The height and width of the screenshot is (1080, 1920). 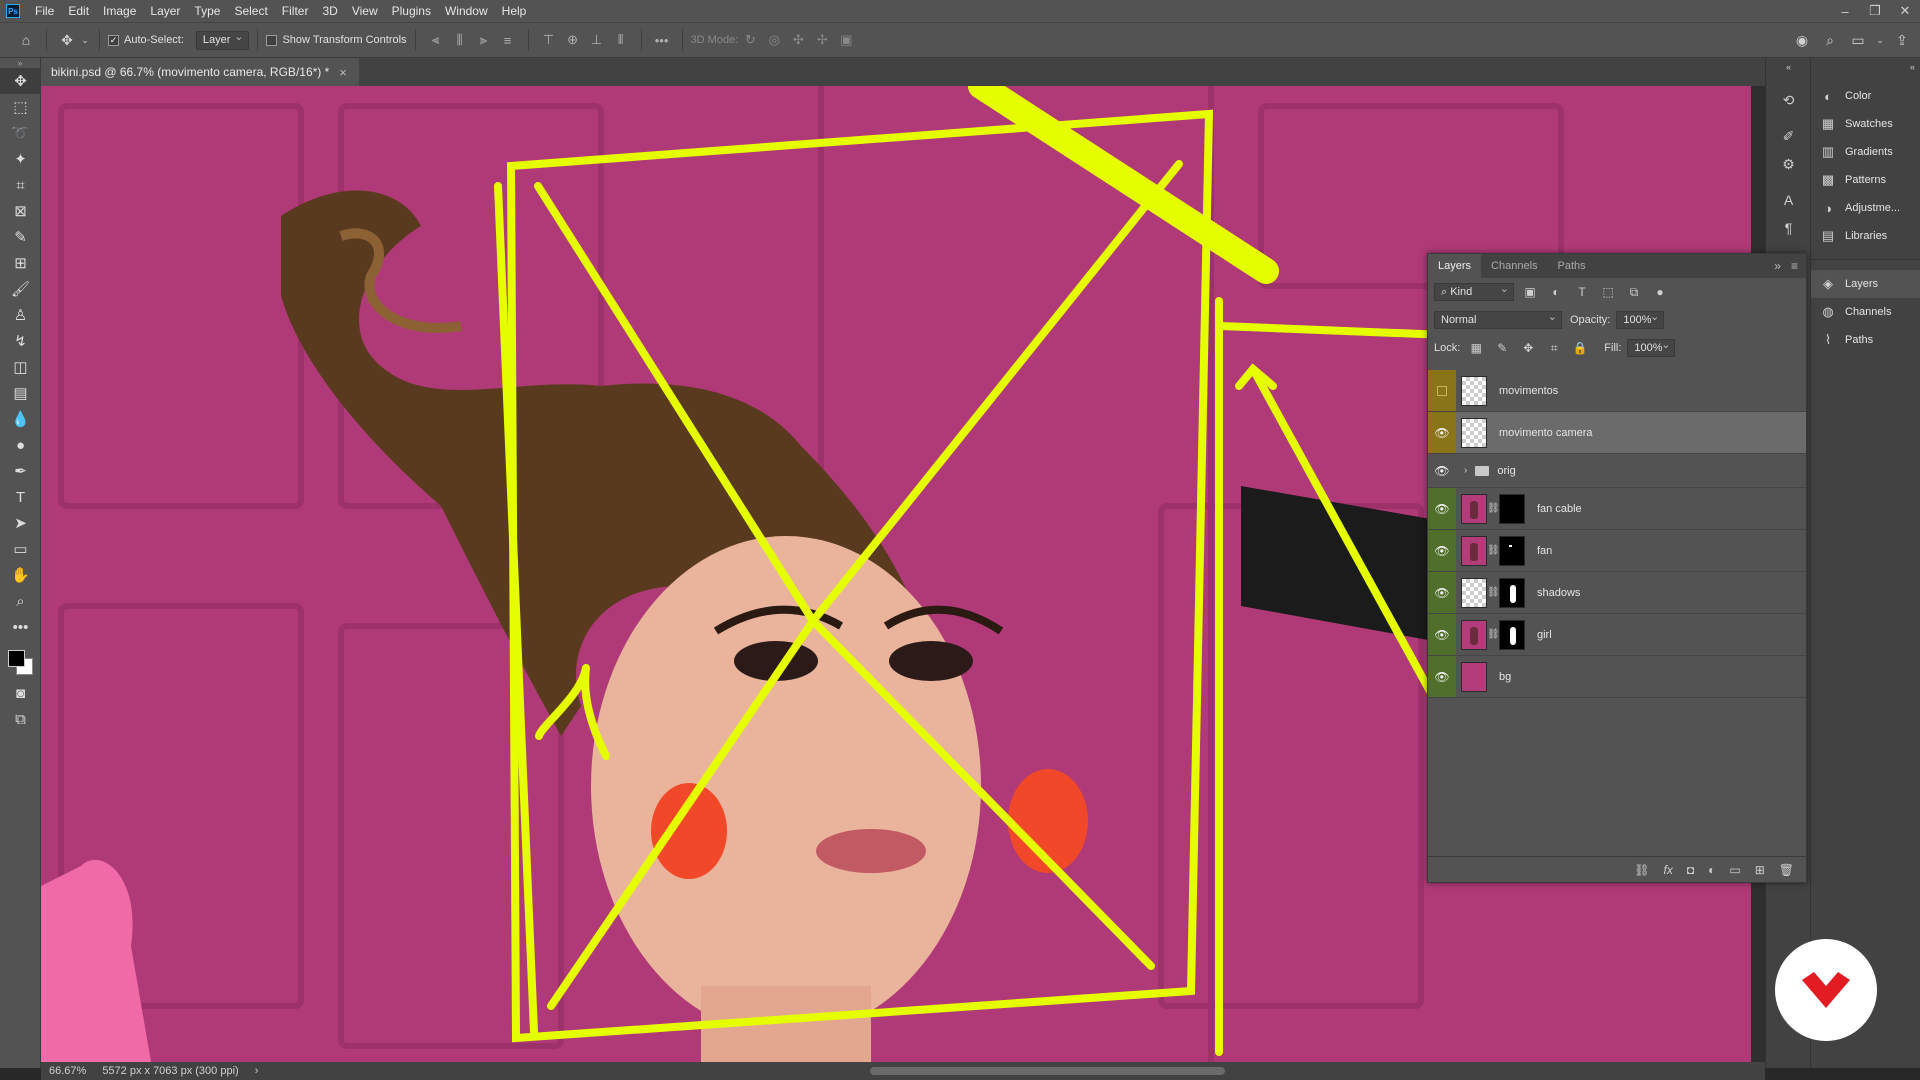 I want to click on edit-toolbar-icon: •••, so click(x=20, y=627).